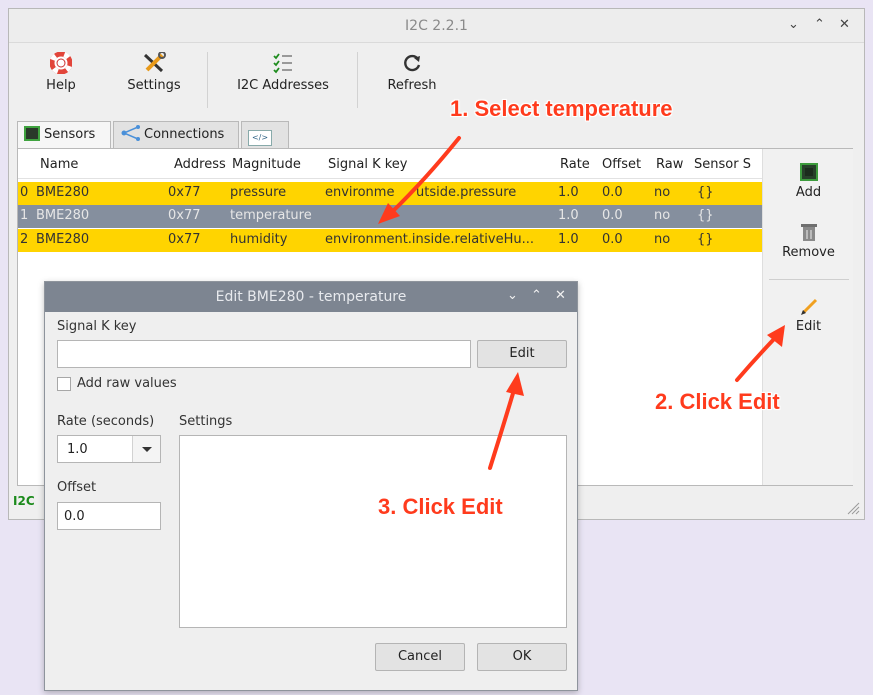 The width and height of the screenshot is (873, 695). I want to click on cell-magnitude: pressure, so click(258, 192).